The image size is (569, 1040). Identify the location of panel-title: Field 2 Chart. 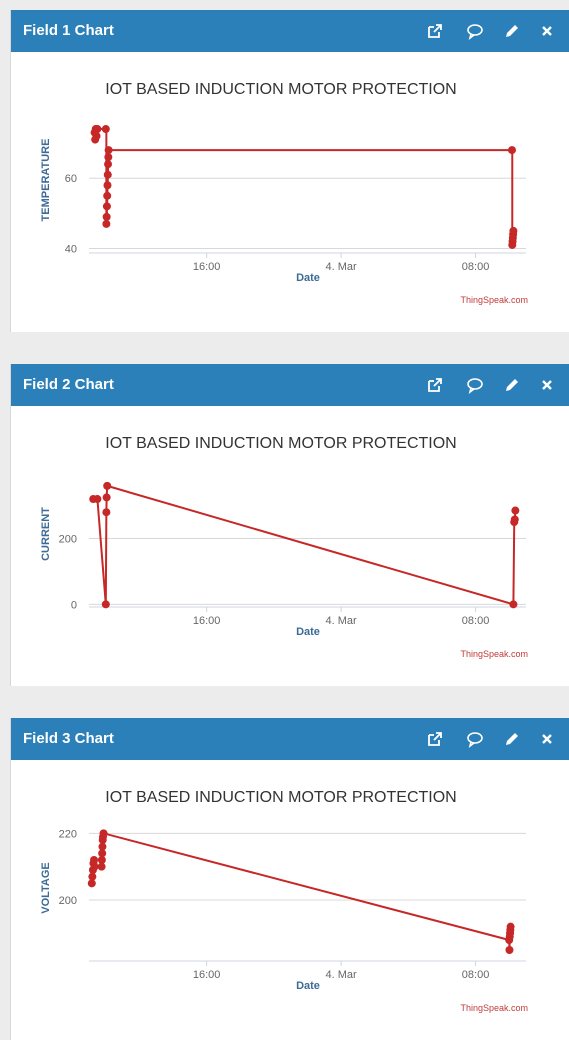
(68, 384).